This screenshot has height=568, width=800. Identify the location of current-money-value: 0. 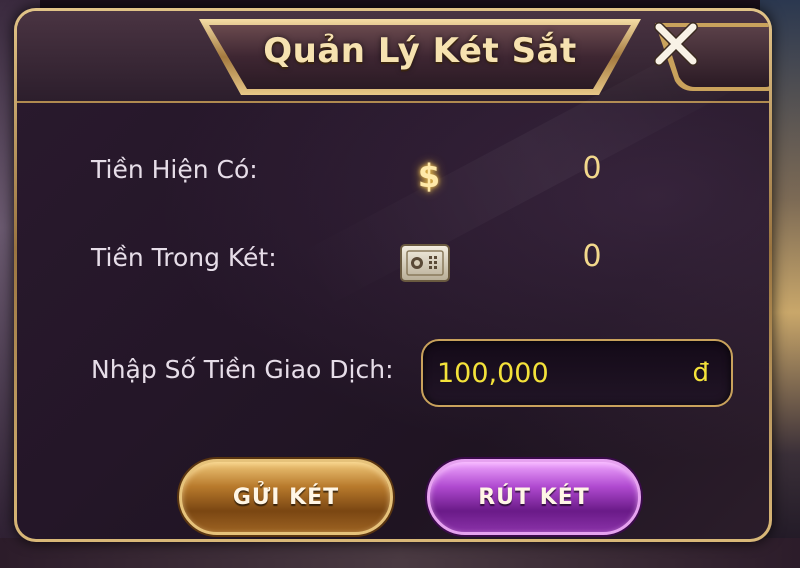
(592, 168).